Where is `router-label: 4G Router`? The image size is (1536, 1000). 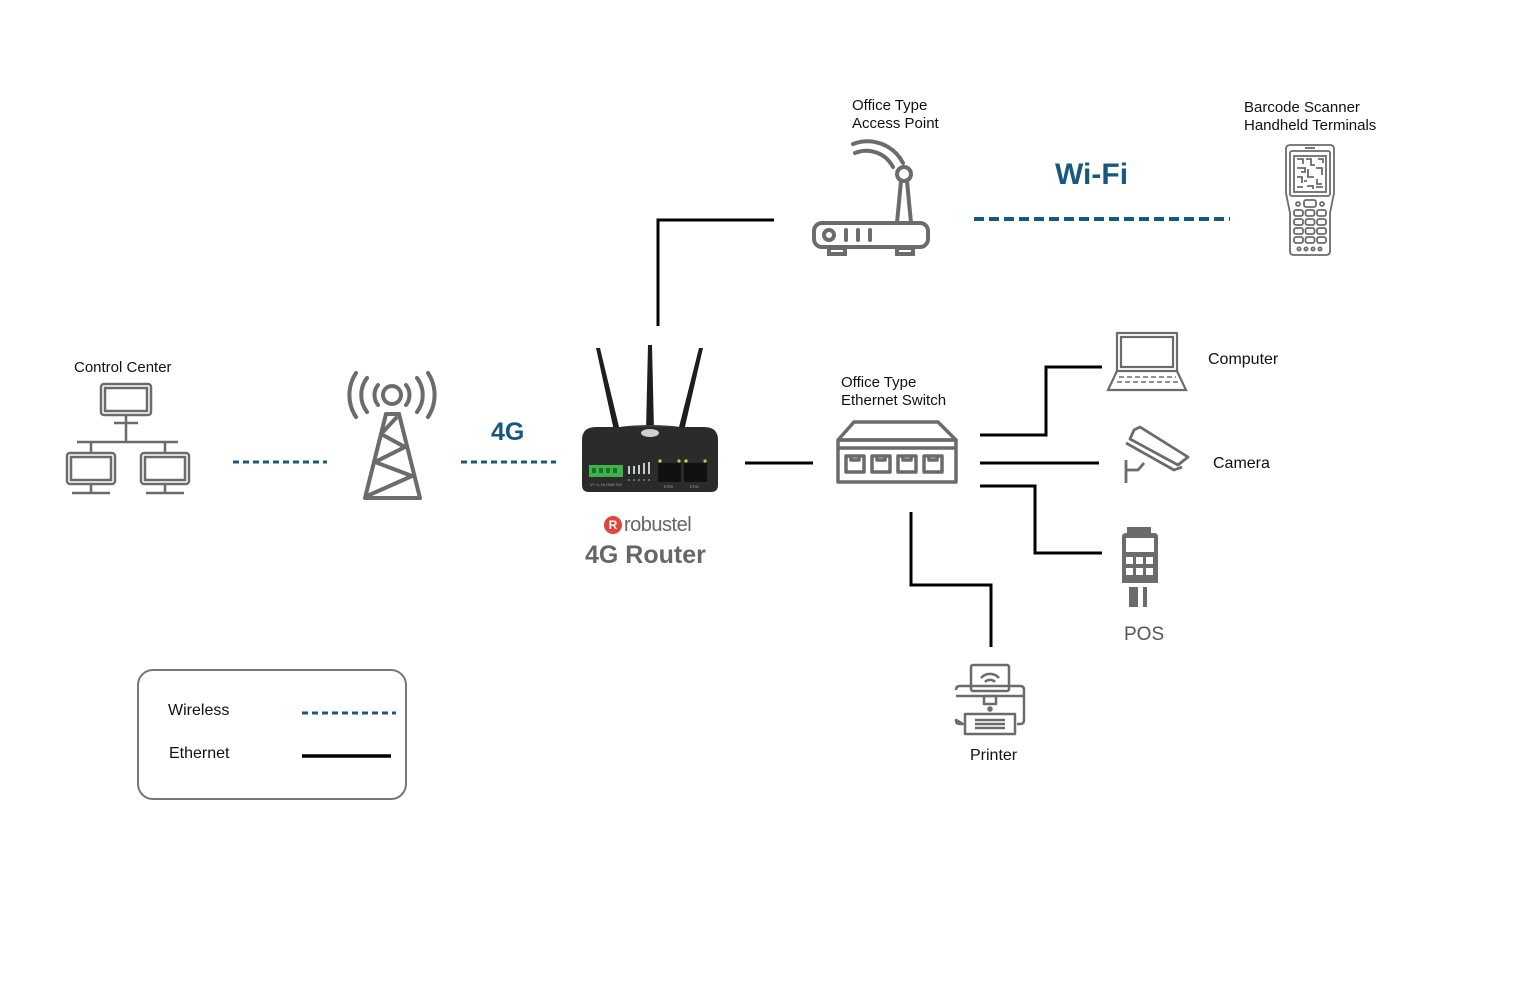
router-label: 4G Router is located at coordinates (645, 555).